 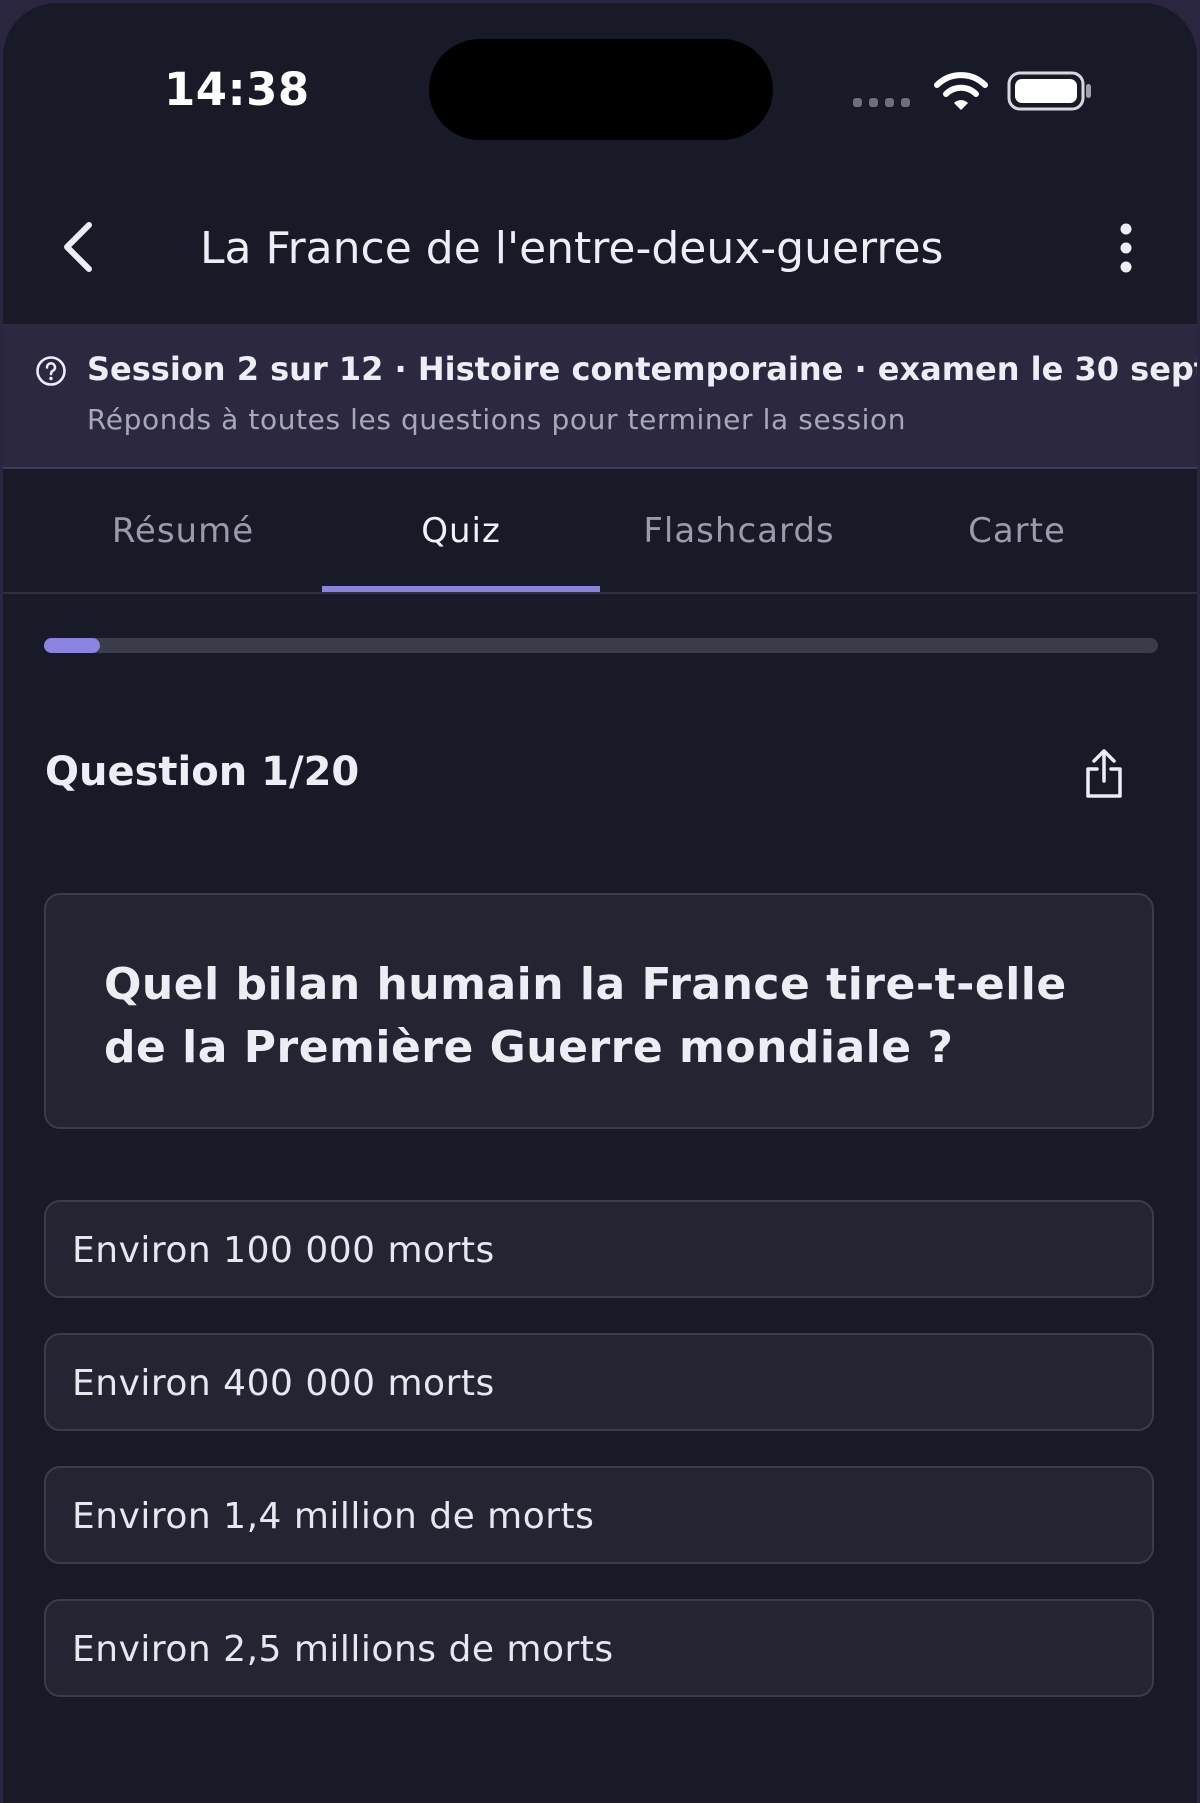 What do you see at coordinates (1049, 91) in the screenshot?
I see `battery-icon` at bounding box center [1049, 91].